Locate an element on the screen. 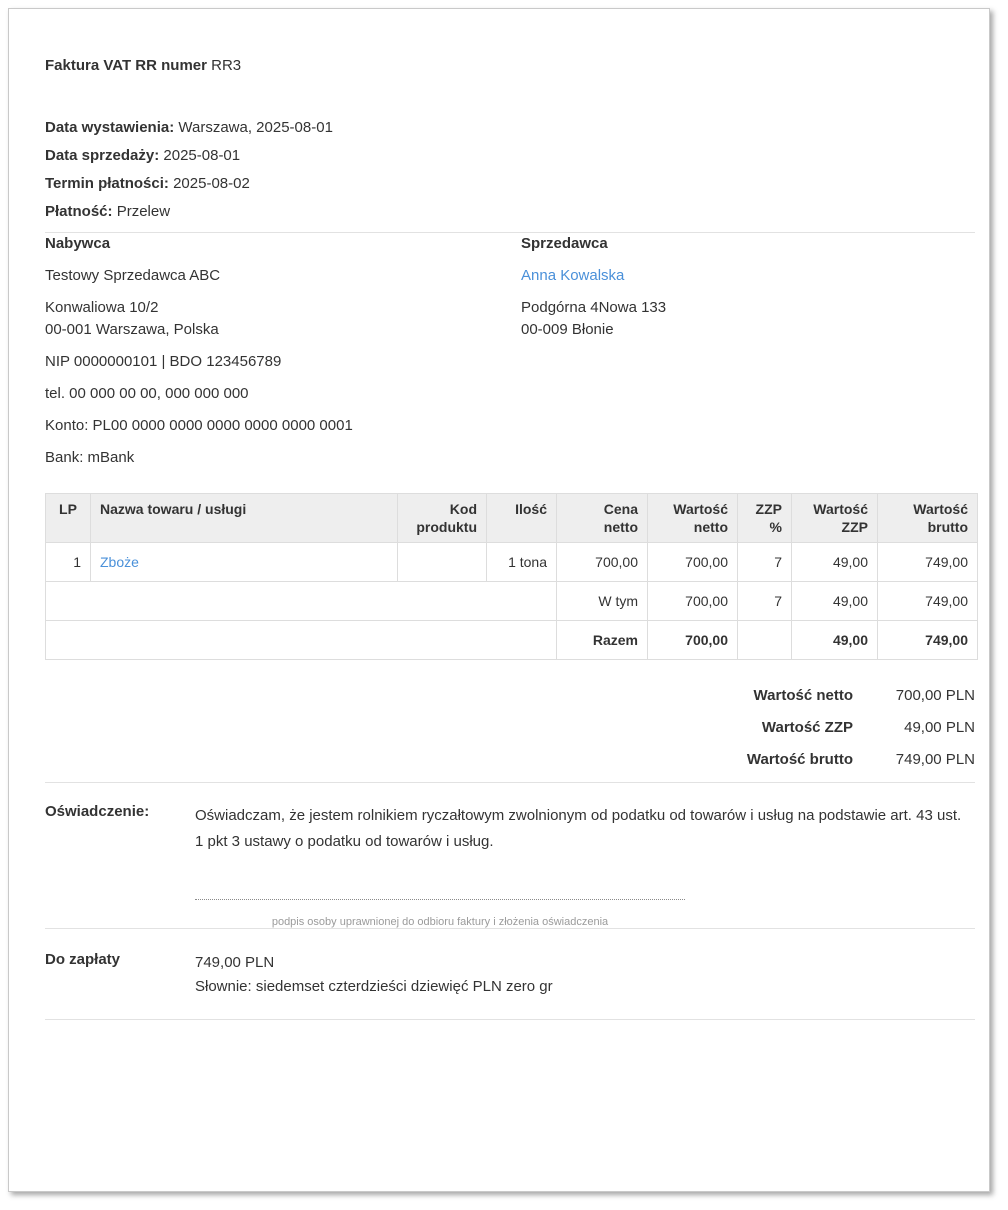 Image resolution: width=1008 pixels, height=1210 pixels. payment-method-value: Przelew is located at coordinates (143, 211).